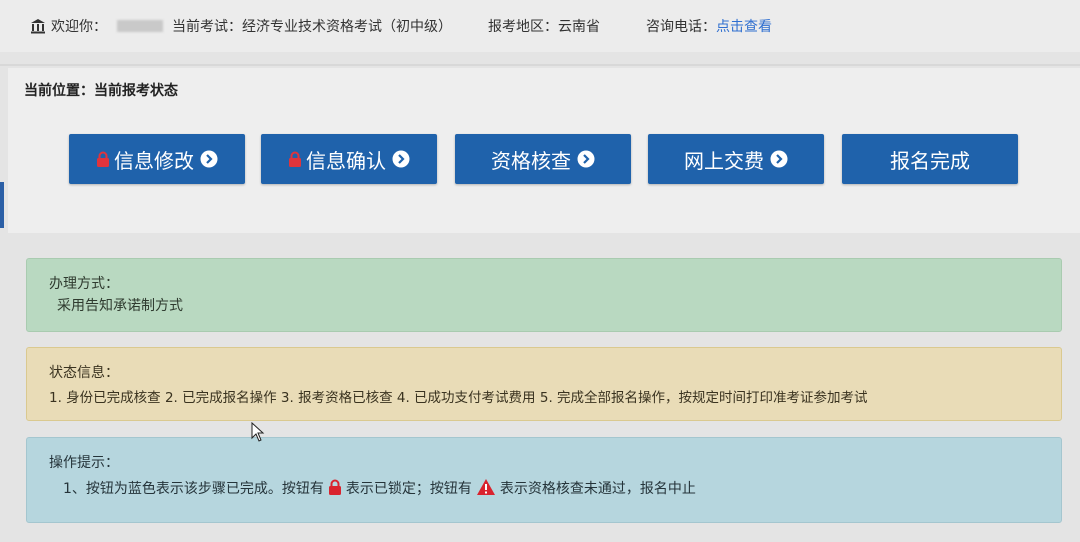 Image resolution: width=1080 pixels, height=542 pixels. I want to click on method-text: 采用告知承诺制方式, so click(120, 306).